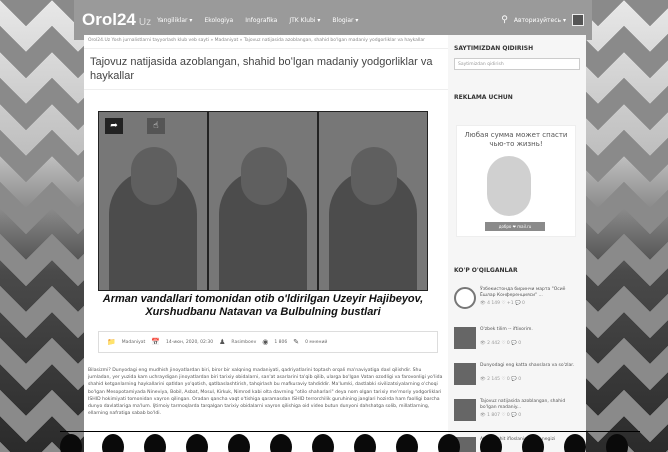  I want to click on ad-logo: добро ❤ mail.ru, so click(515, 226).